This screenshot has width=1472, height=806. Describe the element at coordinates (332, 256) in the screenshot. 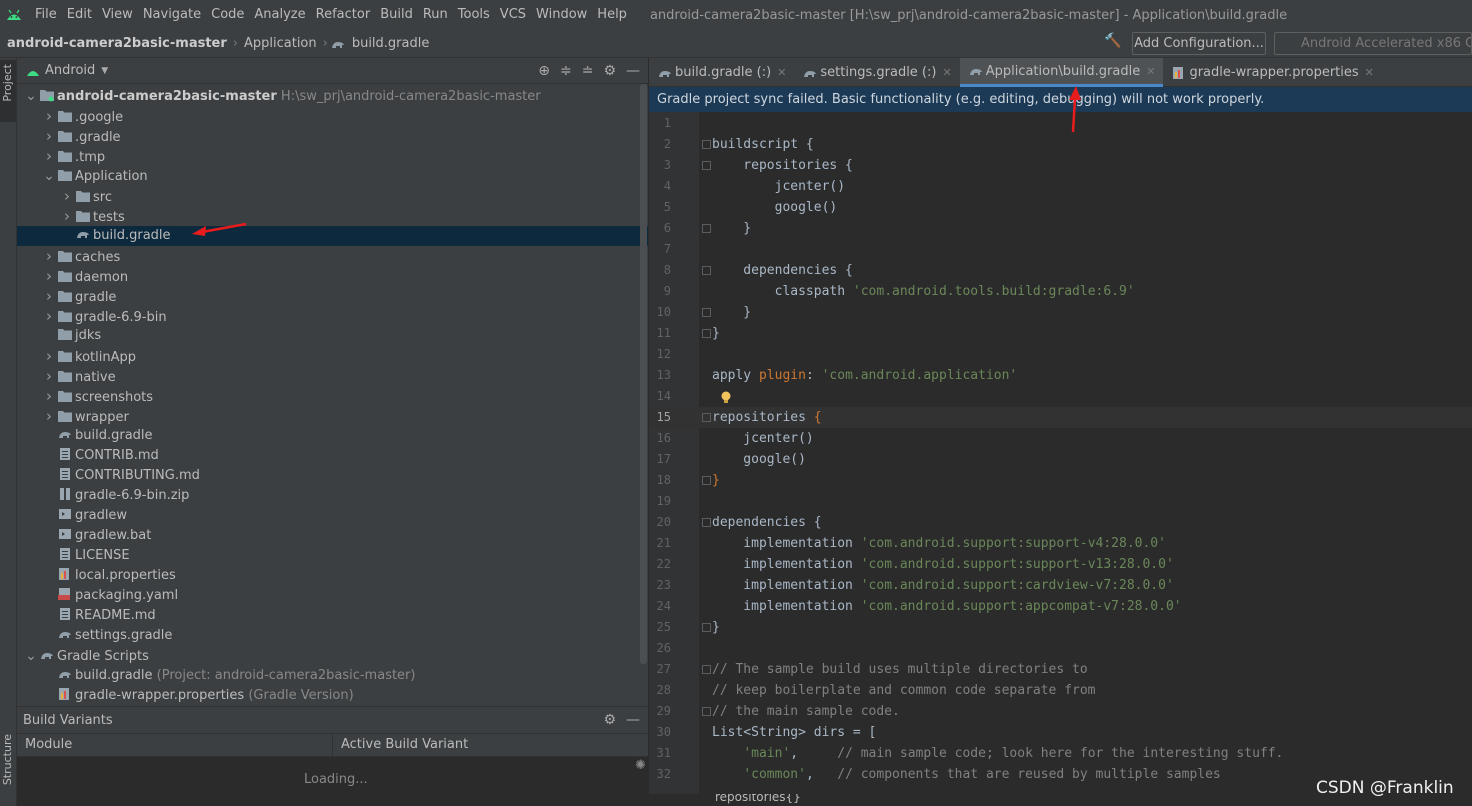

I see `tree-item: › caches` at that location.